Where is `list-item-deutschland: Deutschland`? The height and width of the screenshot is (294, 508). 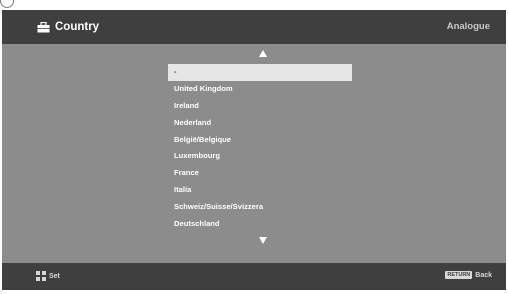
list-item-deutschland: Deutschland is located at coordinates (260, 224).